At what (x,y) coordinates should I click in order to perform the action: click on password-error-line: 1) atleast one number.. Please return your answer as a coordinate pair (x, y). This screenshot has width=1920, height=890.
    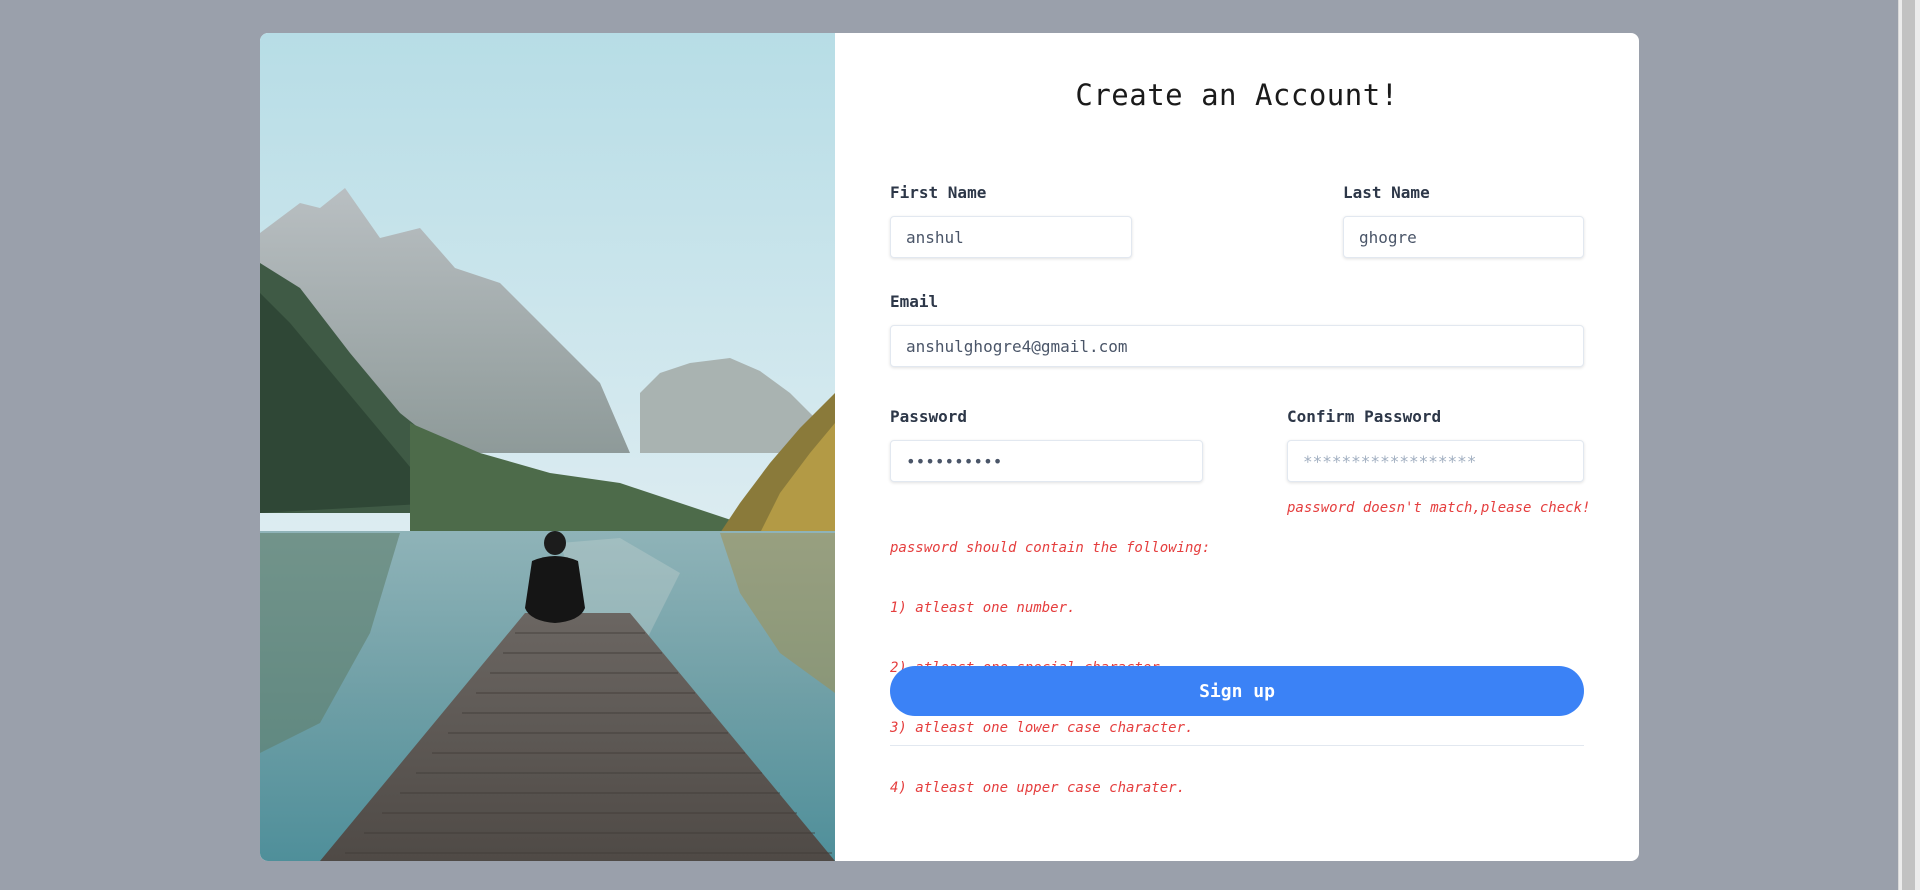
    Looking at the image, I should click on (983, 608).